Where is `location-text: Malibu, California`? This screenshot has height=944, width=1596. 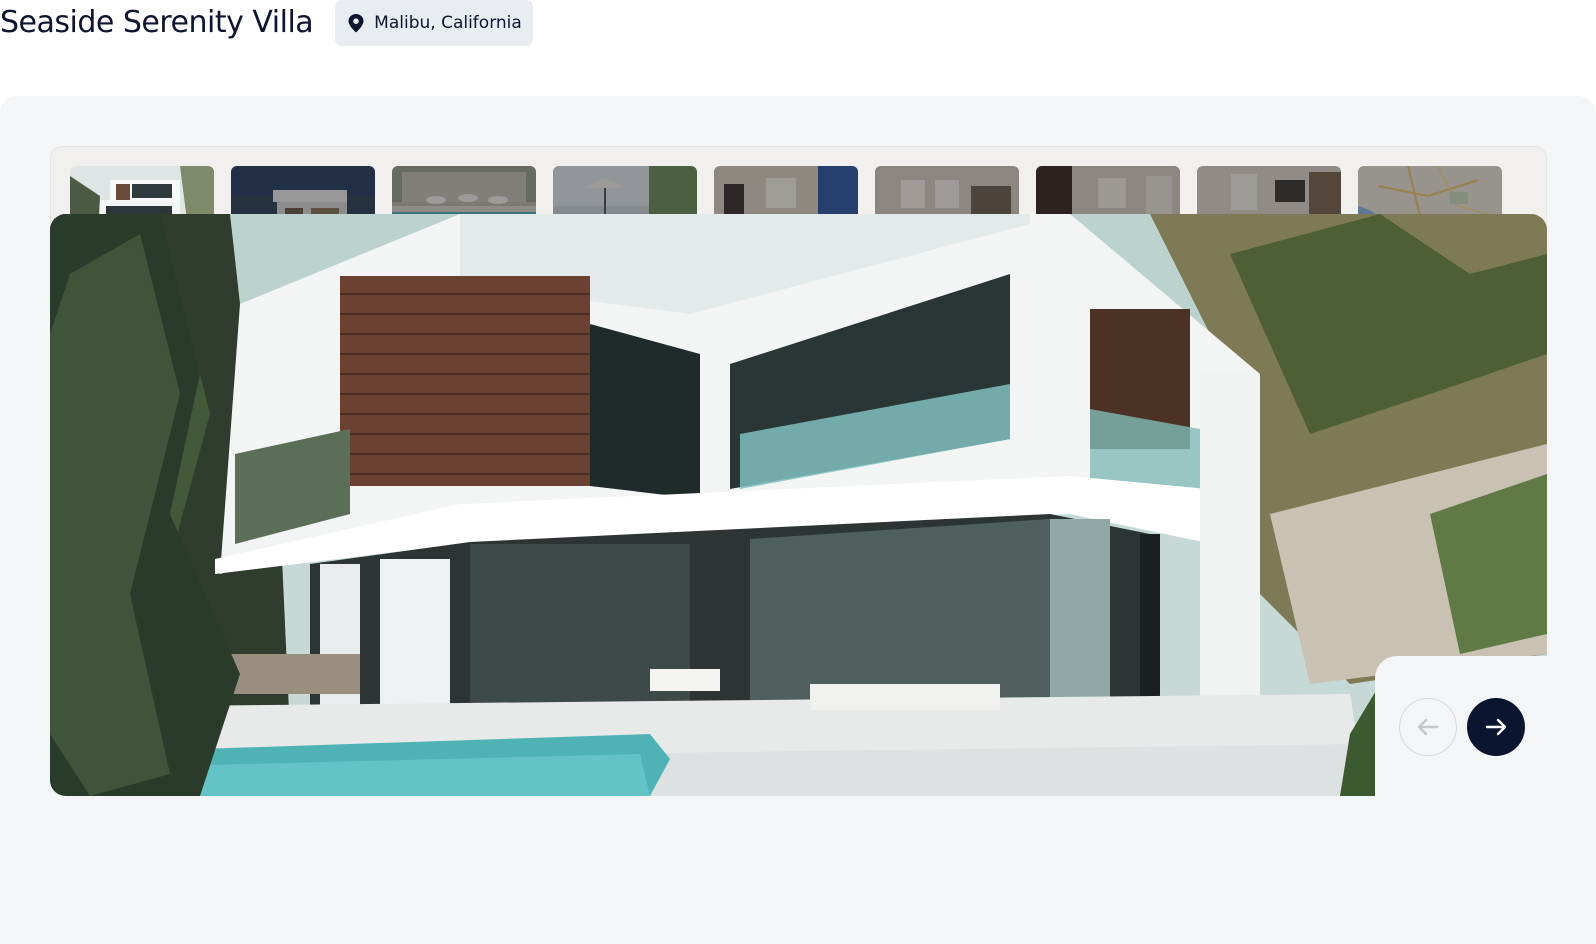
location-text: Malibu, California is located at coordinates (448, 23).